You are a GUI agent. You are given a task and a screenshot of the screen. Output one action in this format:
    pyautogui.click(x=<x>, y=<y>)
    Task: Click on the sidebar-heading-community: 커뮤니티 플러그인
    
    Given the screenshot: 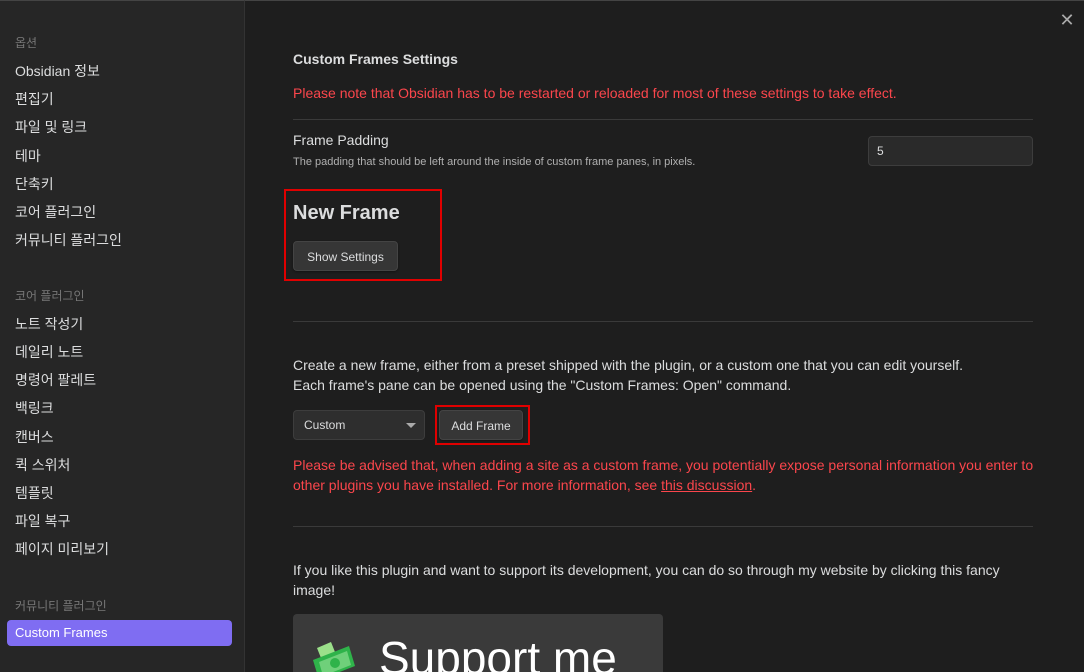 What is the action you would take?
    pyautogui.click(x=61, y=606)
    